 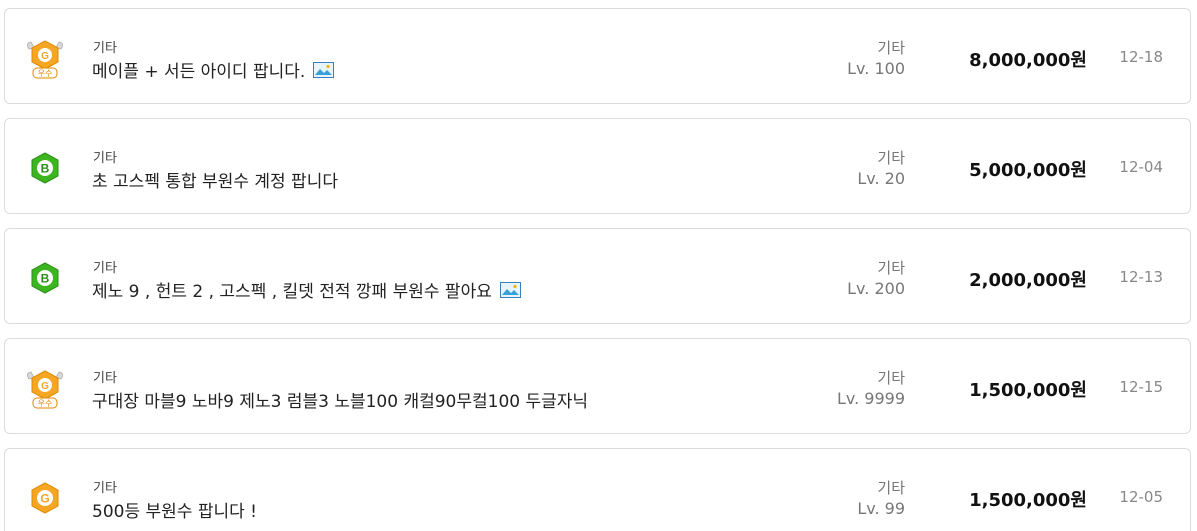 What do you see at coordinates (1141, 497) in the screenshot?
I see `listing-date: 12-05` at bounding box center [1141, 497].